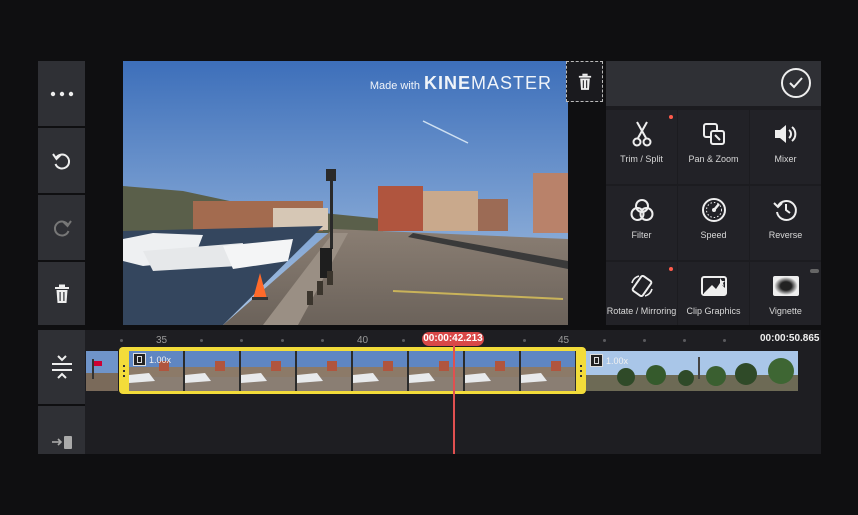 This screenshot has height=515, width=858. I want to click on confirm-button, so click(796, 83).